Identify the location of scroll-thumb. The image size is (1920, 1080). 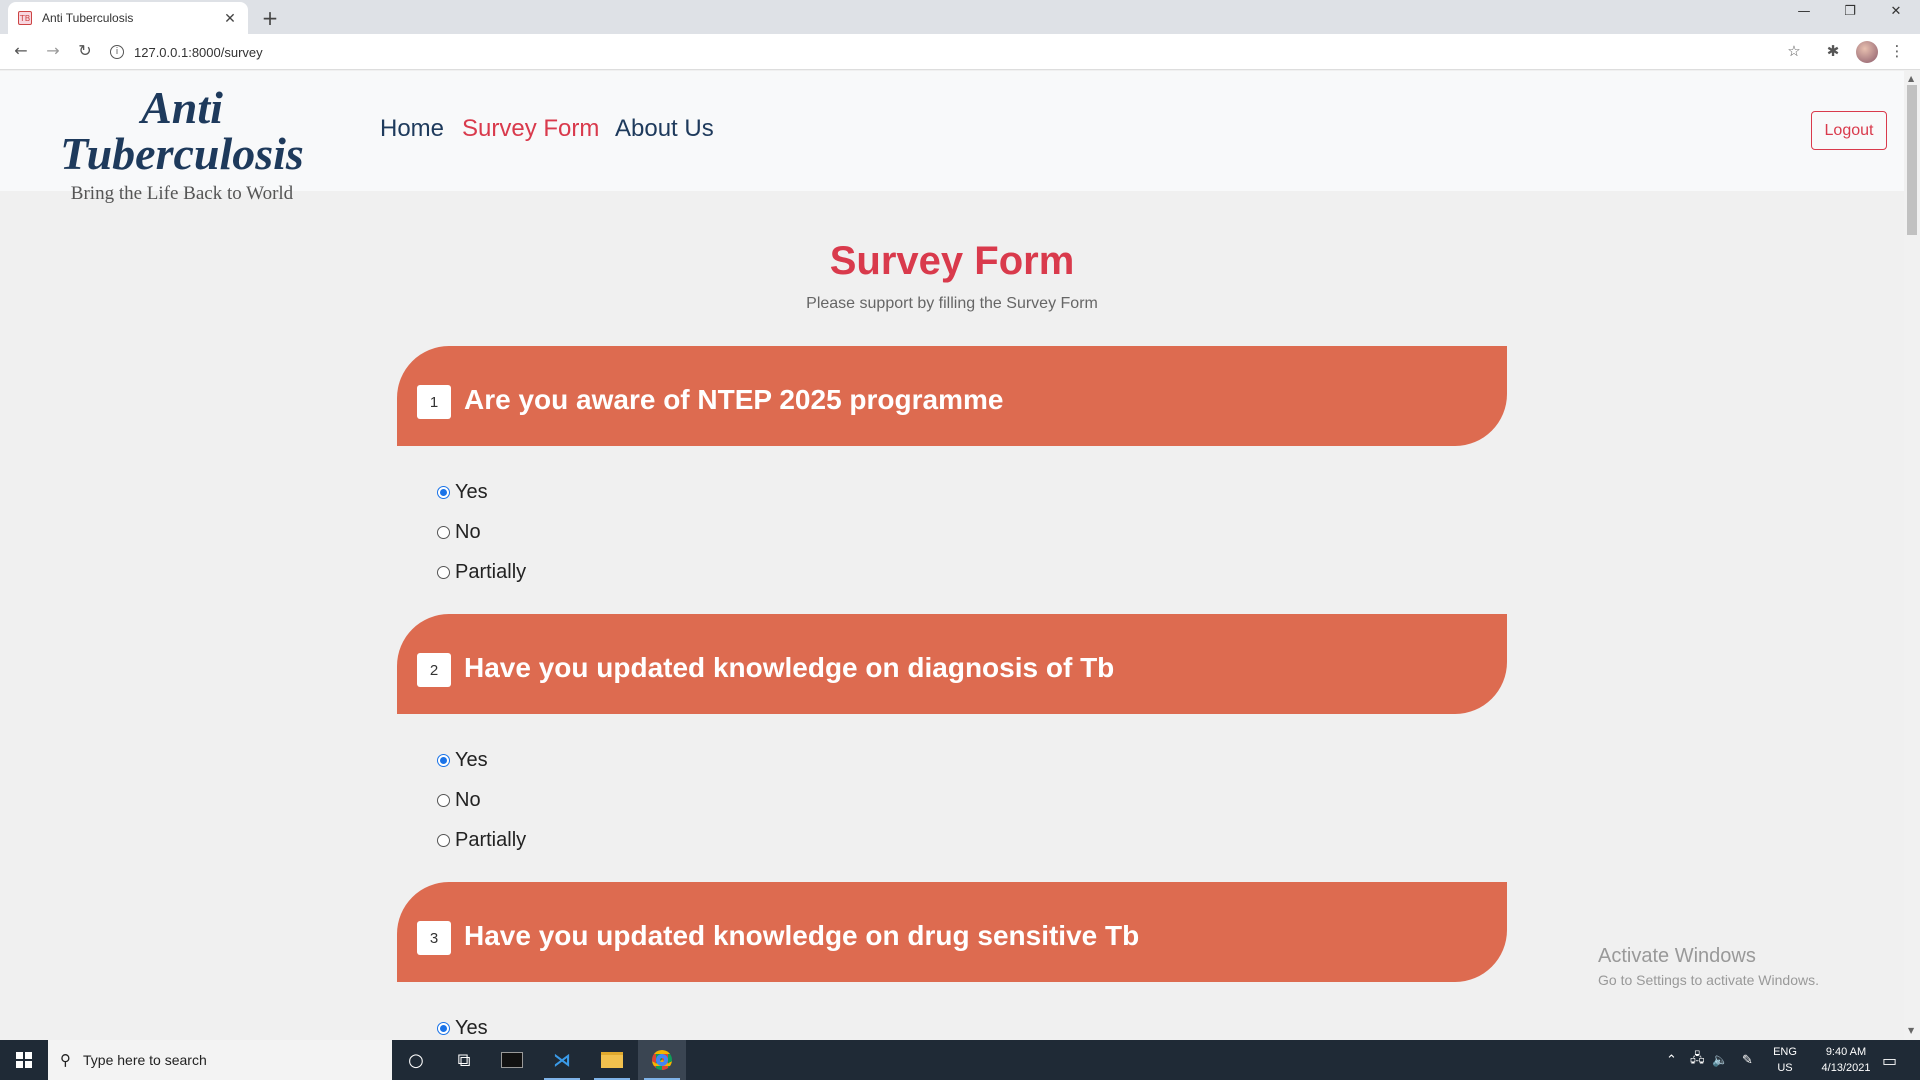
(1912, 160).